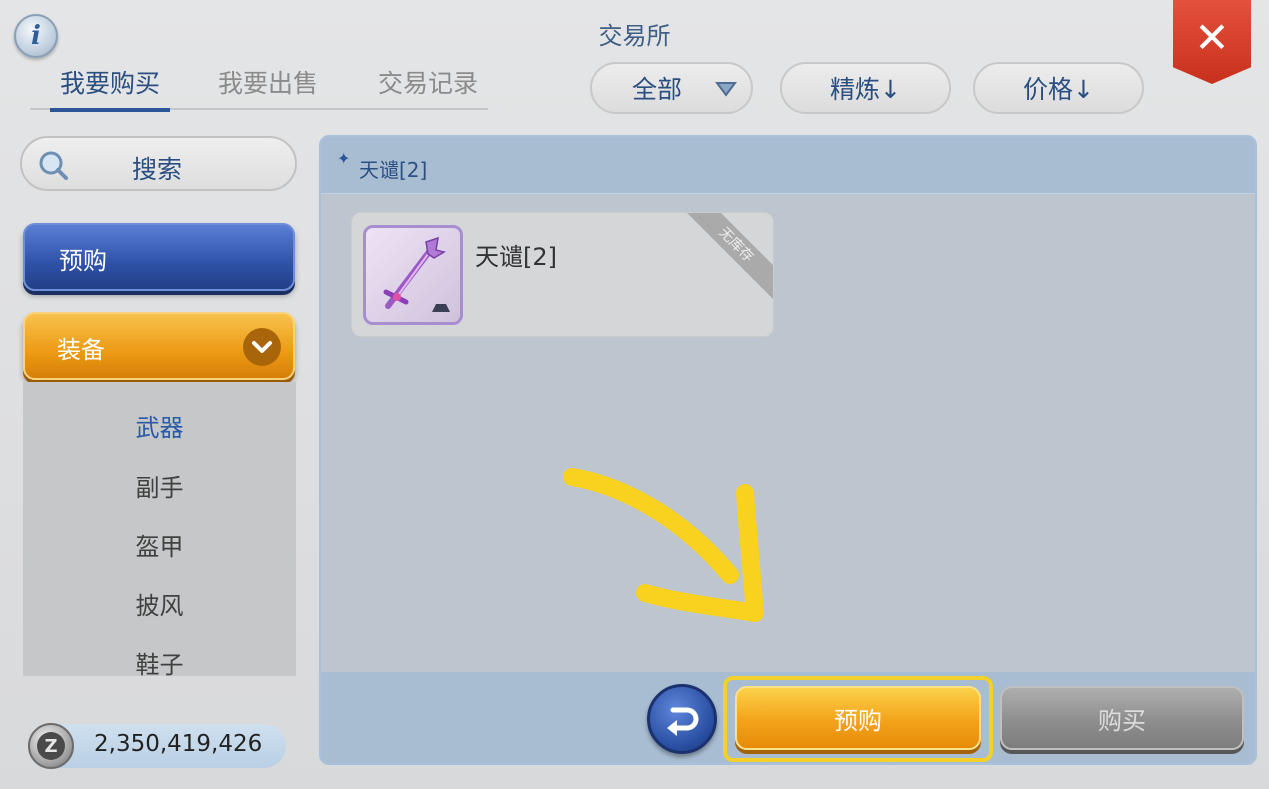 This screenshot has height=789, width=1269. What do you see at coordinates (157, 169) in the screenshot?
I see `search-label: 搜索` at bounding box center [157, 169].